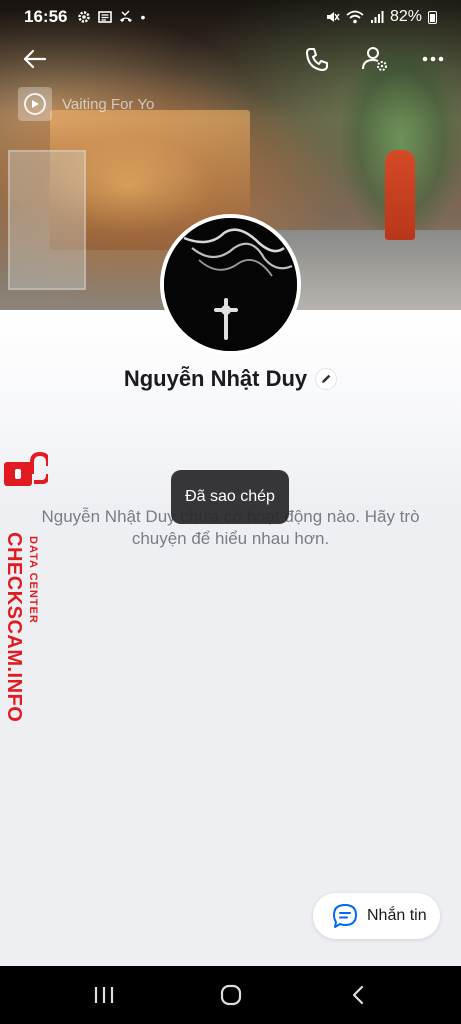 This screenshot has height=1024, width=461. What do you see at coordinates (46, 16) in the screenshot?
I see `status-time: 16:56` at bounding box center [46, 16].